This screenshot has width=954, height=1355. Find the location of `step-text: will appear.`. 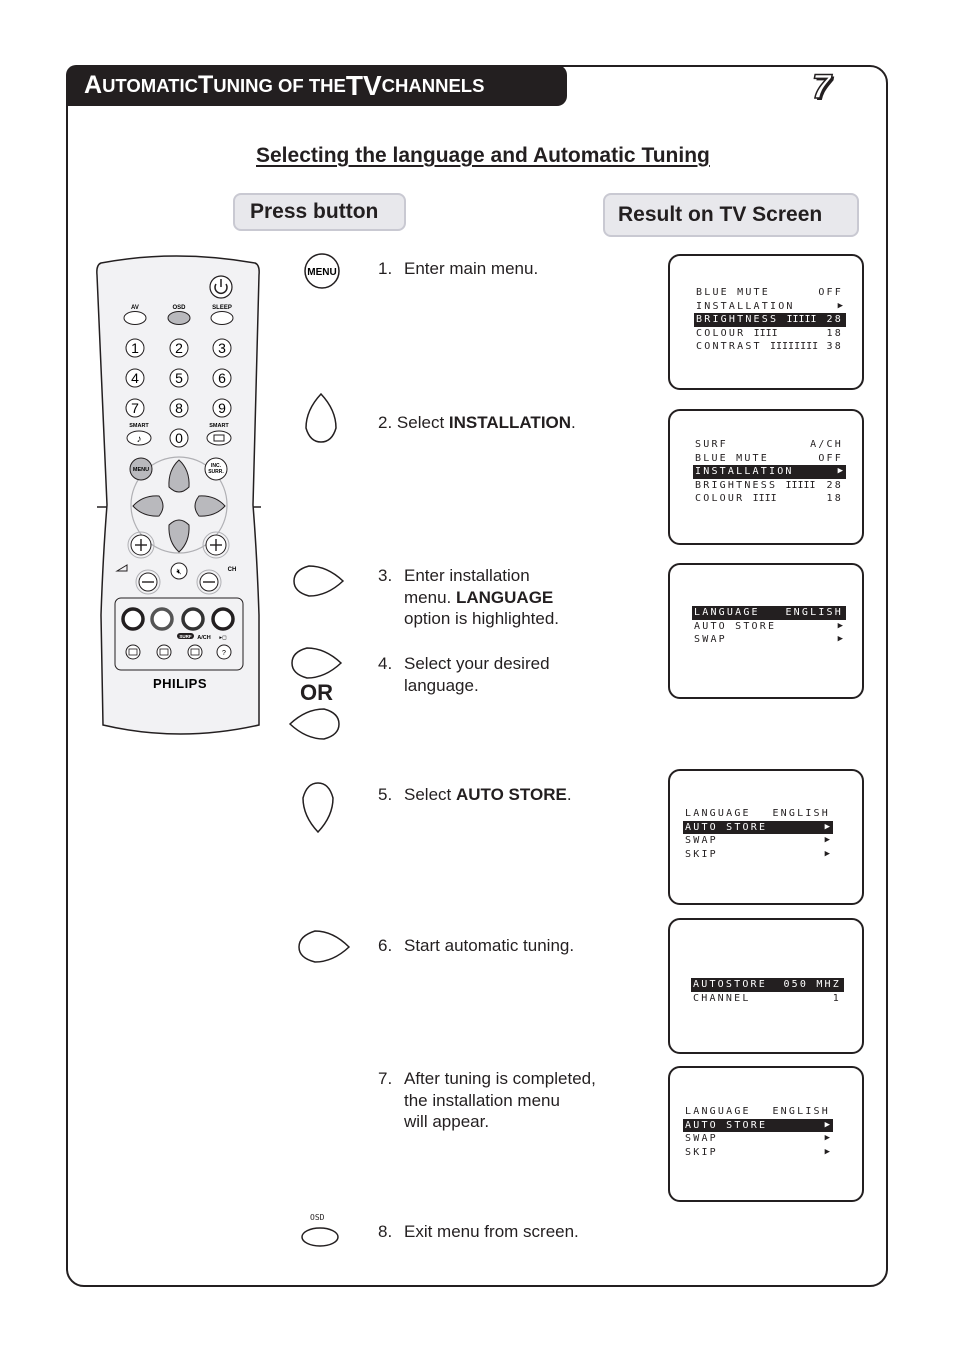

step-text: will appear. is located at coordinates (447, 1121).